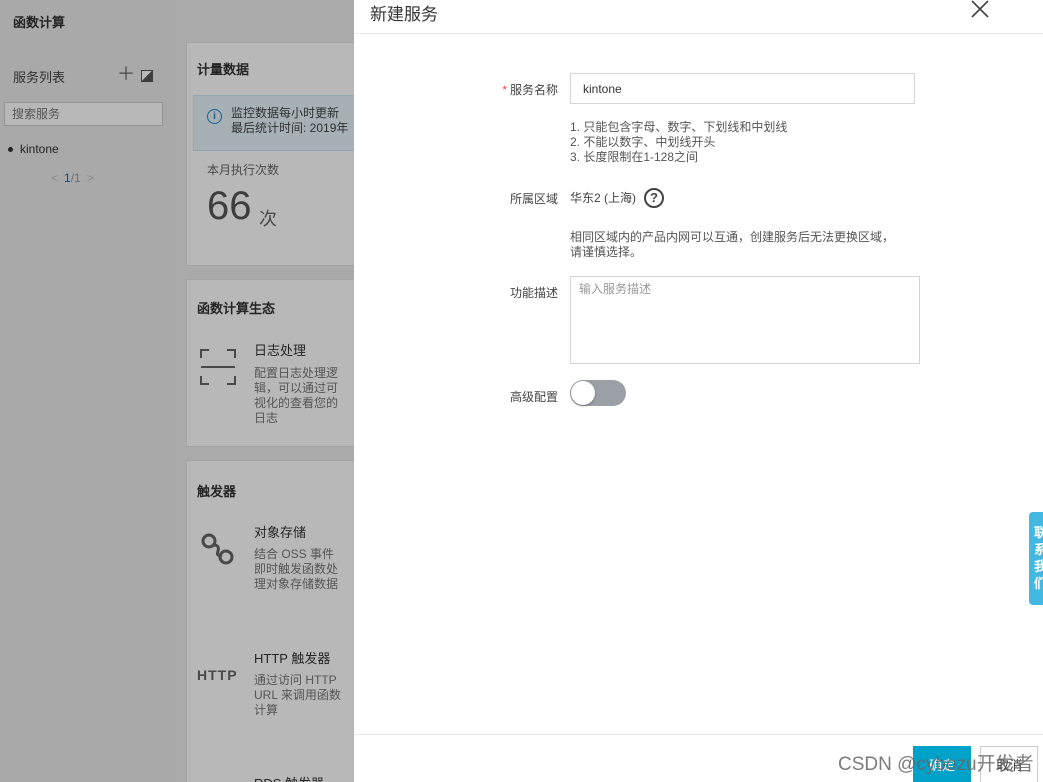  I want to click on region-label: 所属区域, so click(533, 199).